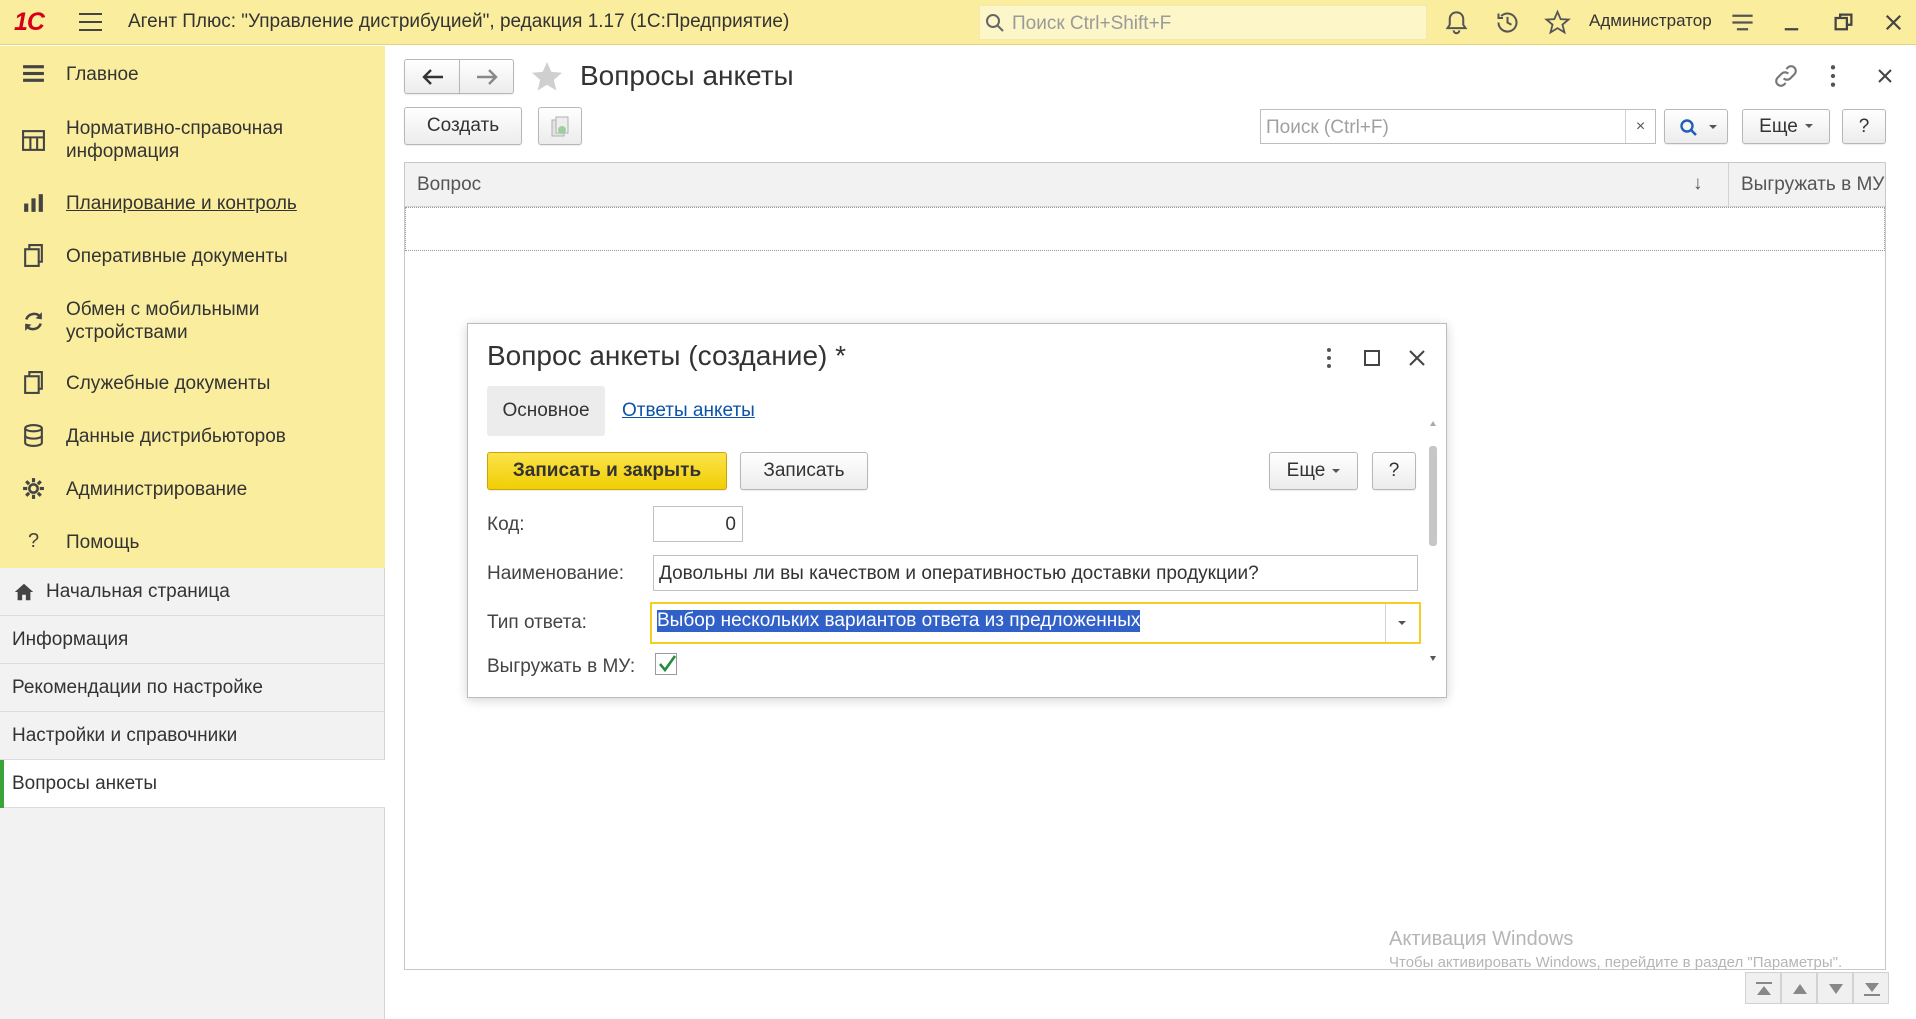 The height and width of the screenshot is (1019, 1916). I want to click on arrow-left-icon, so click(432, 77).